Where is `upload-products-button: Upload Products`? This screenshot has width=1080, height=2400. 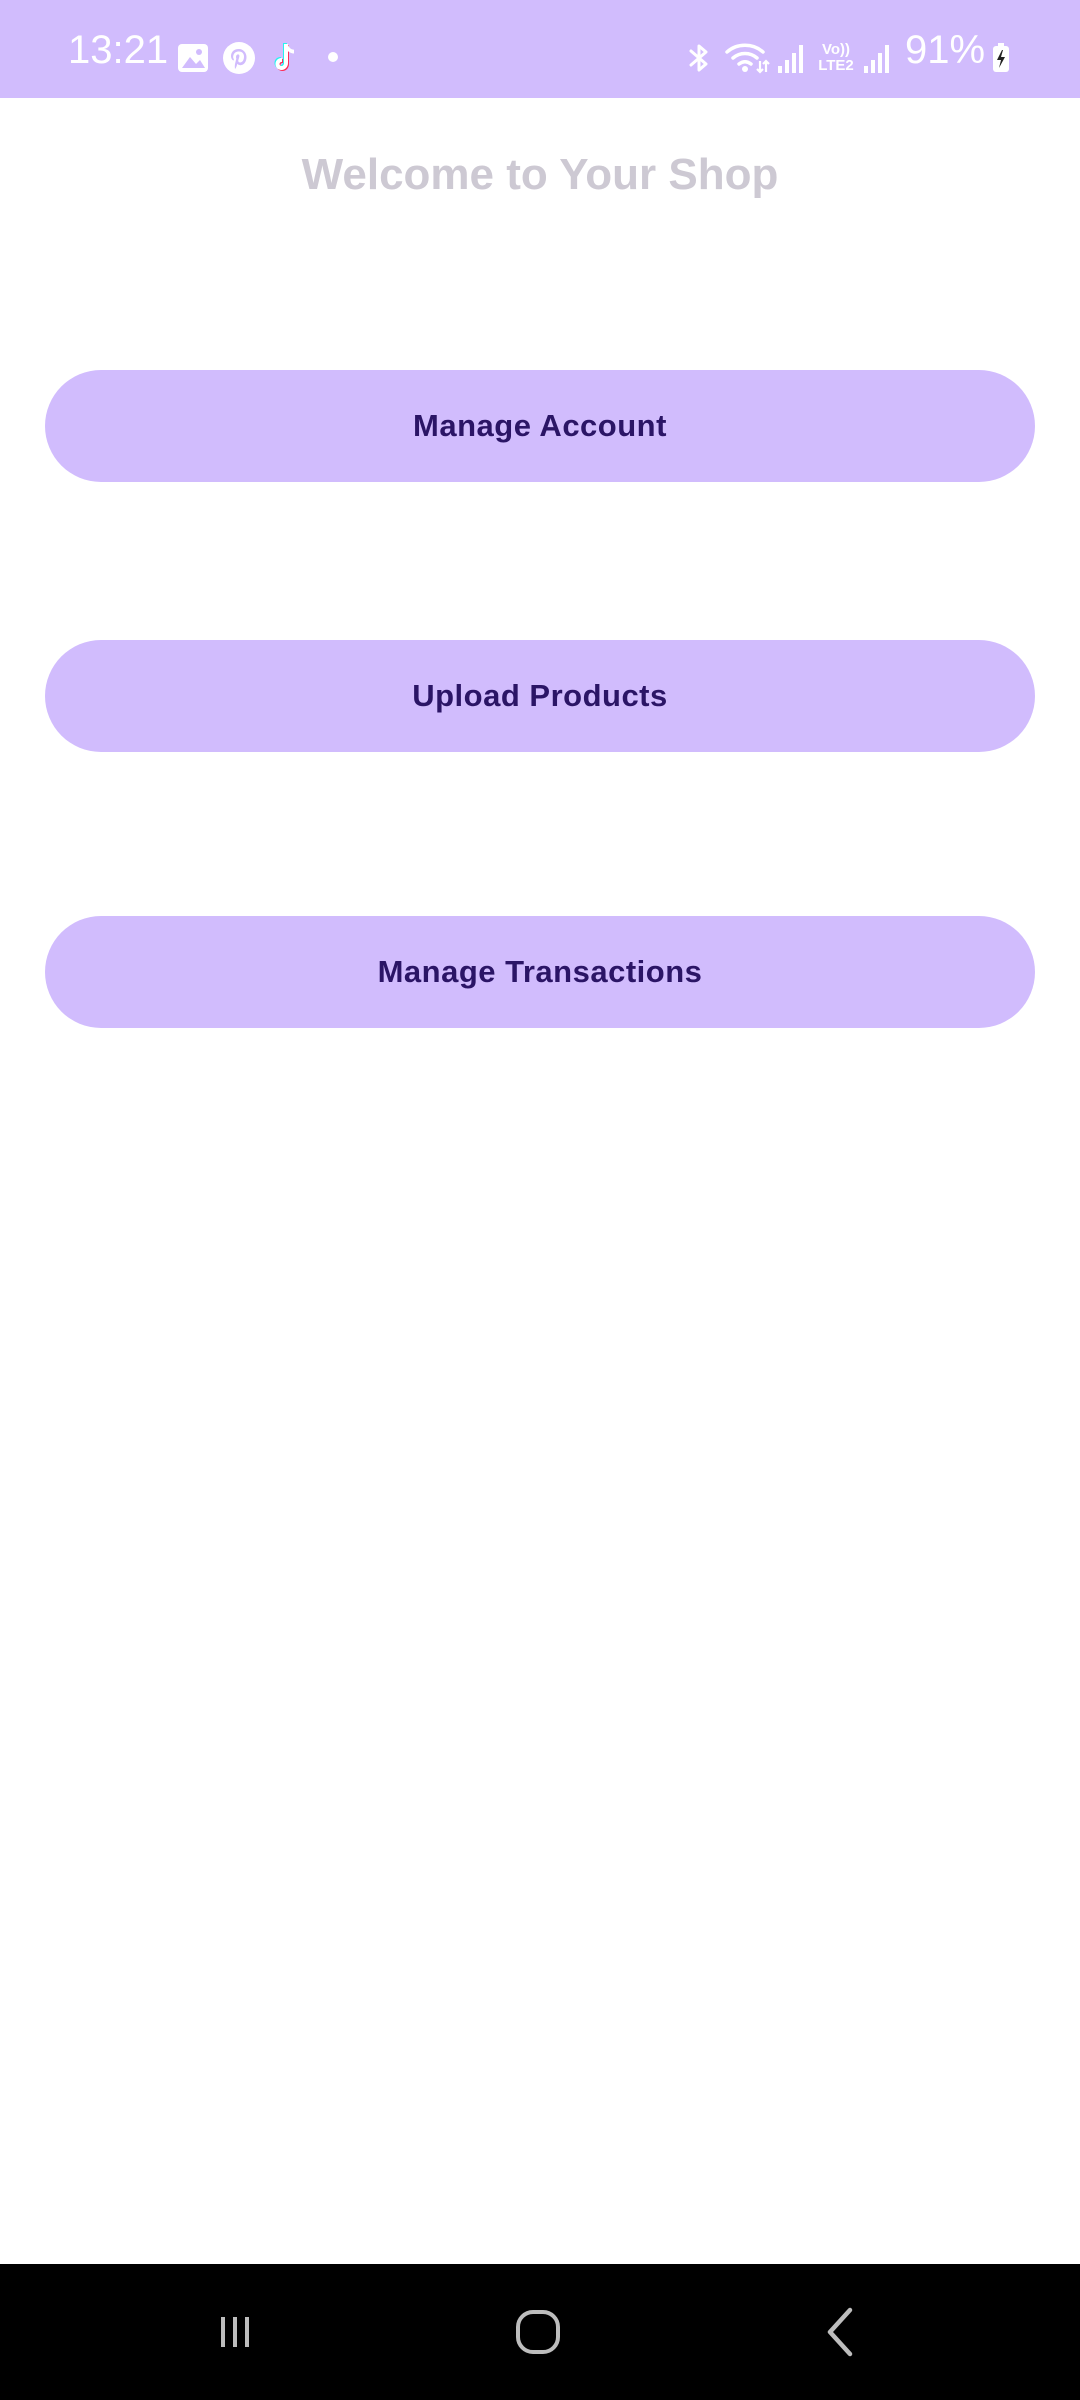
upload-products-button: Upload Products is located at coordinates (540, 696).